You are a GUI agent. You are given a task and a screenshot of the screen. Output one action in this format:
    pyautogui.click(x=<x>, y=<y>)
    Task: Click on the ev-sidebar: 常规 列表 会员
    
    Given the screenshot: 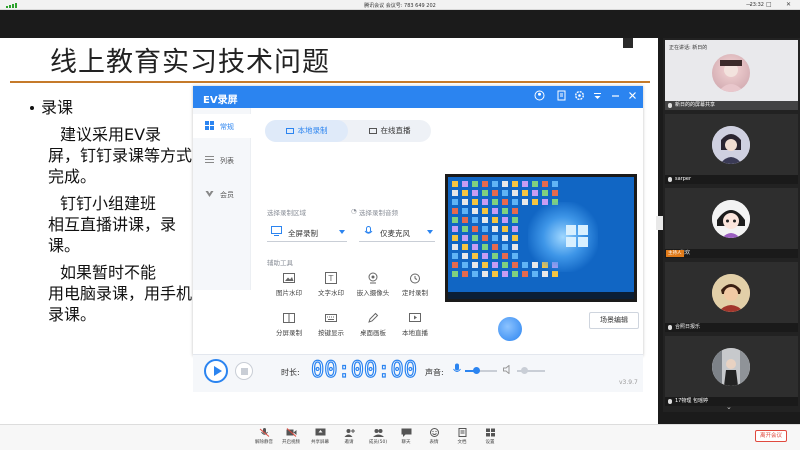 What is the action you would take?
    pyautogui.click(x=222, y=199)
    